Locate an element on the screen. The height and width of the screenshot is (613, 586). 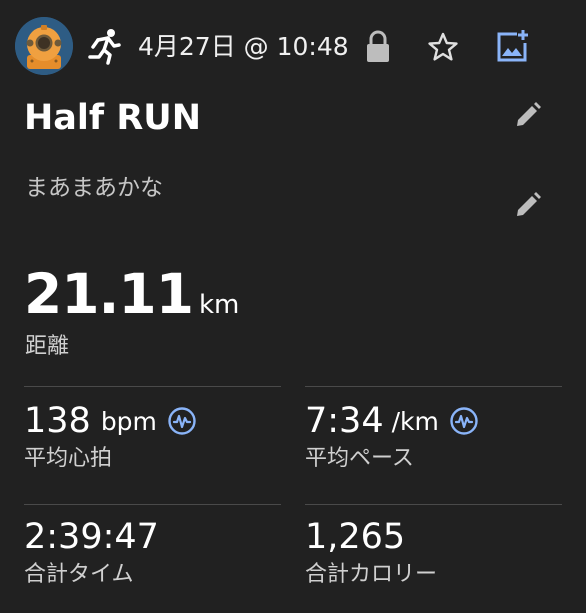
heart-rate-unit: bpm is located at coordinates (128, 421).